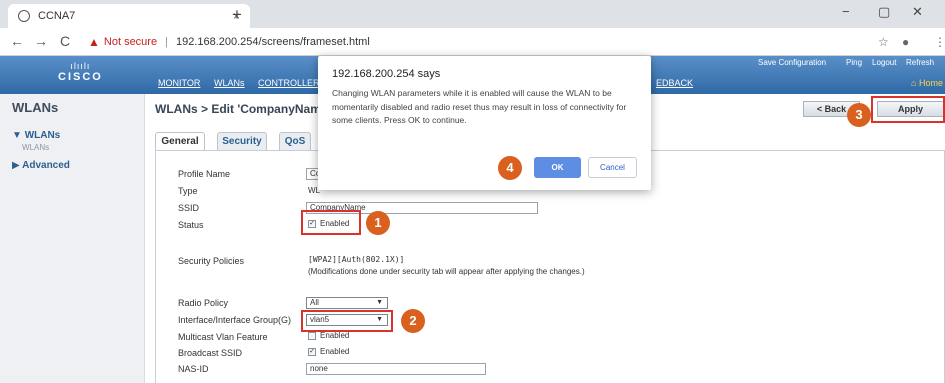 The width and height of the screenshot is (945, 383). I want to click on broadcast-enabled-label: Enabled, so click(335, 351).